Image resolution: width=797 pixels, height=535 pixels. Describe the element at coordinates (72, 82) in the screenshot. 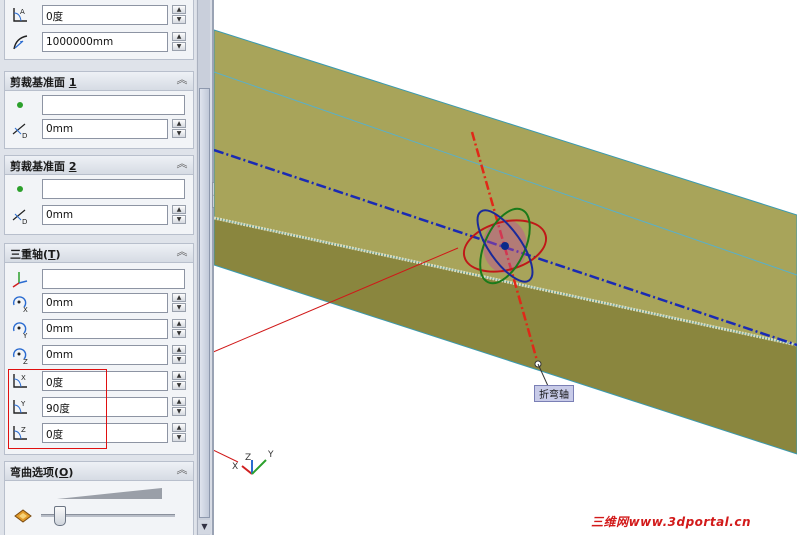

I see `trim-plane-1-hotkey: 1` at that location.